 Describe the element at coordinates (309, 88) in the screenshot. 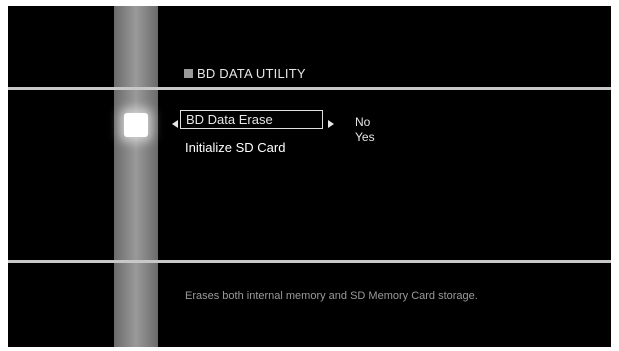

I see `top-divider` at that location.